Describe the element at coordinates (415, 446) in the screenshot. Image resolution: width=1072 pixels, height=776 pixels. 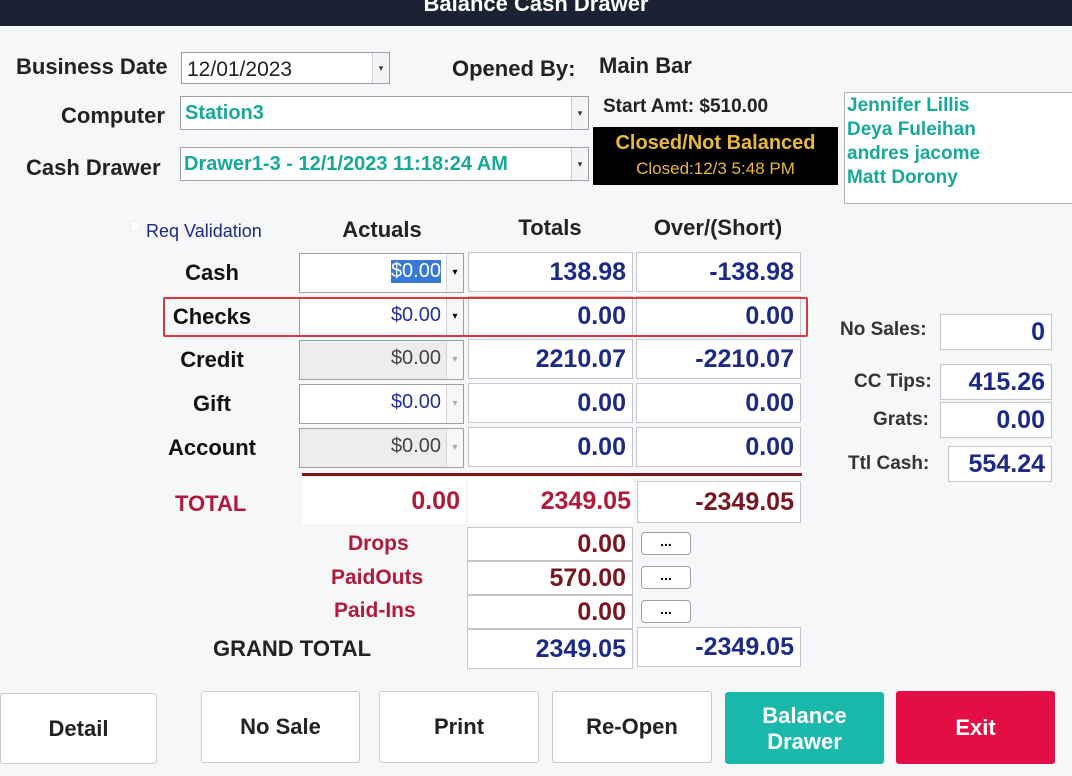
I see `account-actual-value: $0.00` at that location.